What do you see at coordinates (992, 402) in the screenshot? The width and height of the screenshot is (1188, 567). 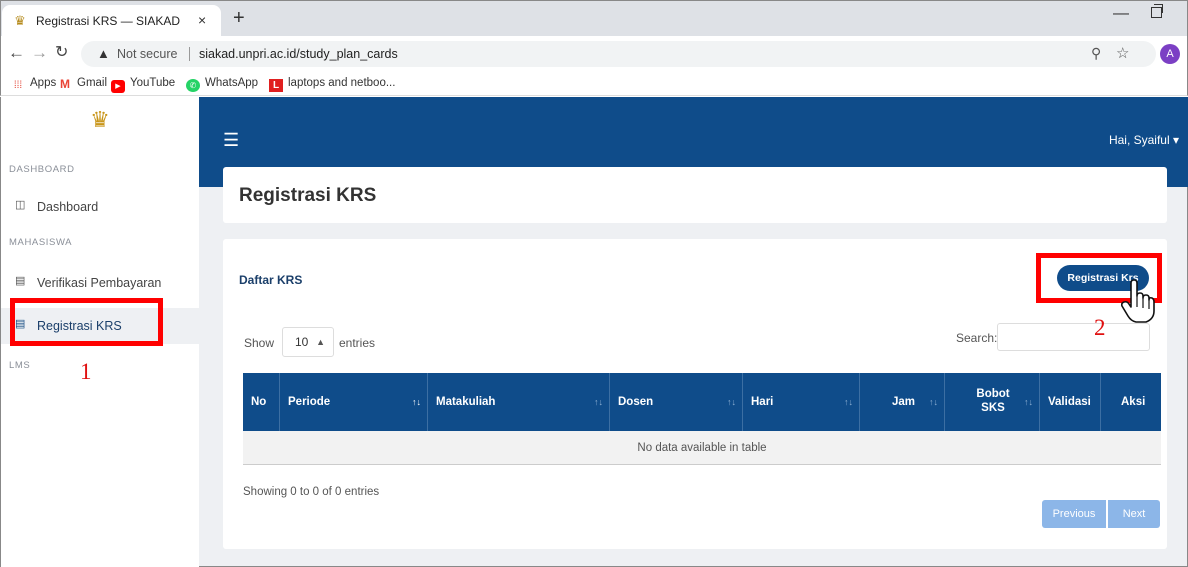 I see `column-bobot-sks: Bobot SKS ↑↓` at bounding box center [992, 402].